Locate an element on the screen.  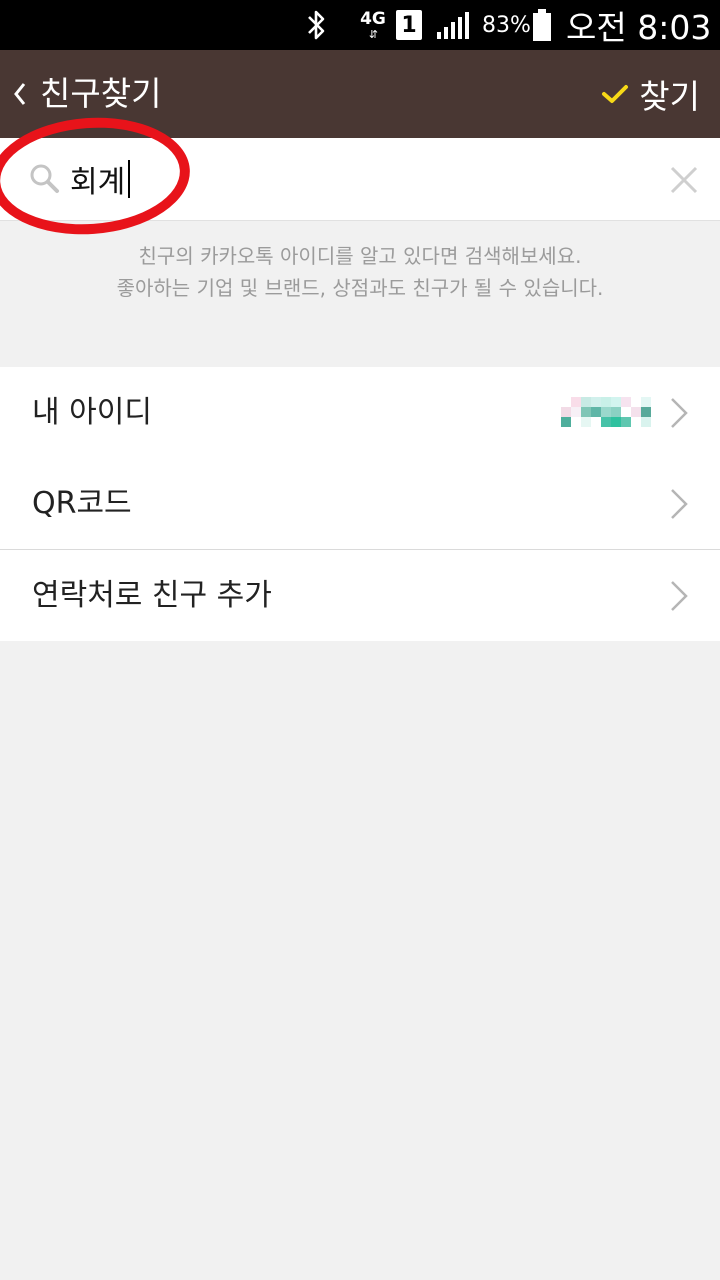
search-icon is located at coordinates (44, 178).